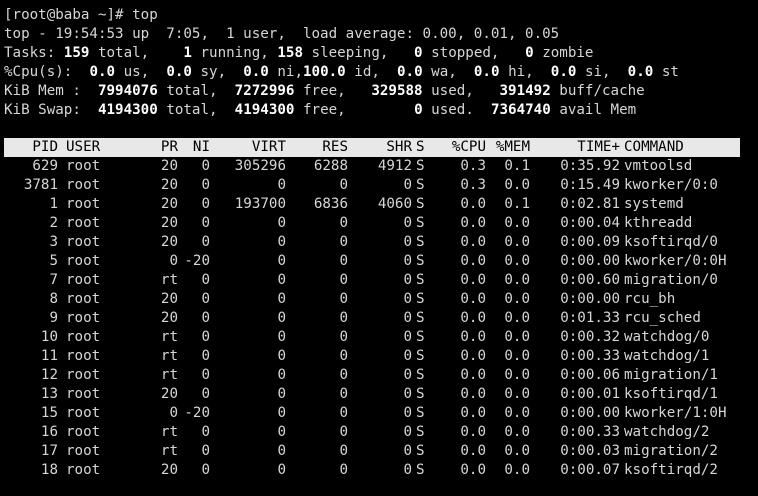  I want to click on cell-pid: 629, so click(45, 166).